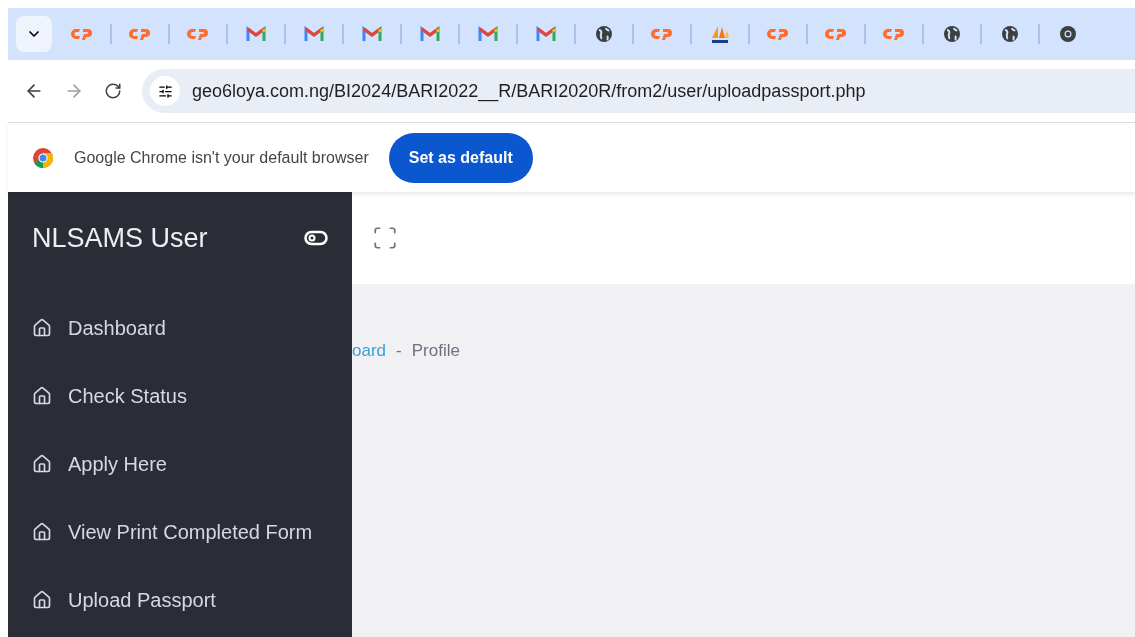 This screenshot has height=637, width=1135. What do you see at coordinates (120, 238) in the screenshot?
I see `sidebar-title: NLSAMS User` at bounding box center [120, 238].